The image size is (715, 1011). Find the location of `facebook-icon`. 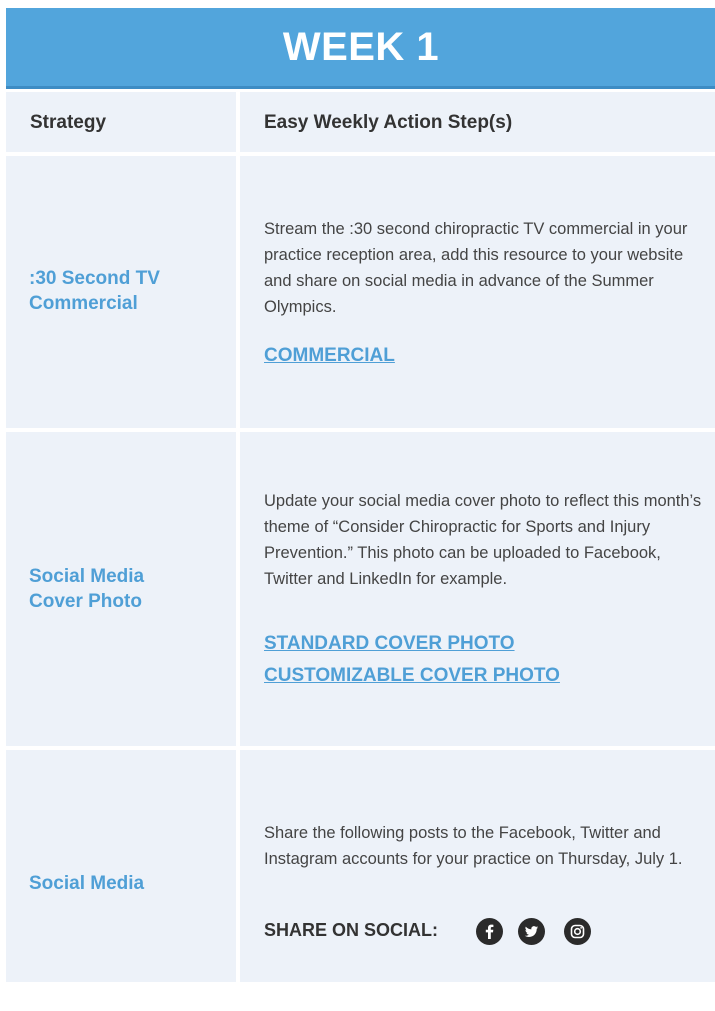

facebook-icon is located at coordinates (489, 931).